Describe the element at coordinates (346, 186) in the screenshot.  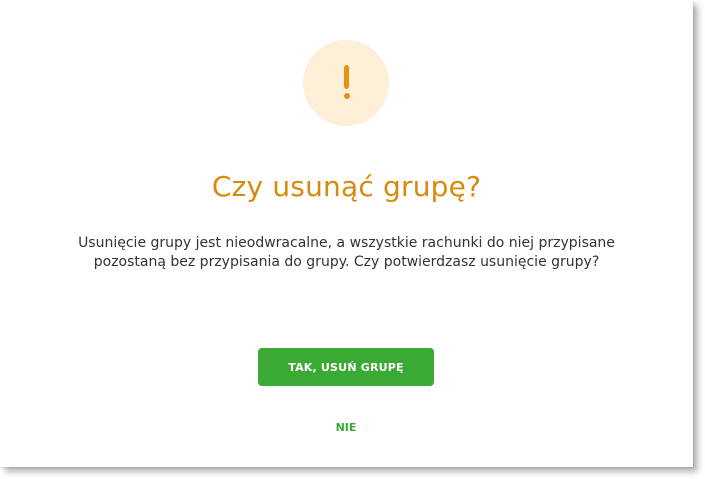
I see `dialog-title: Czy usunąć grupę?` at that location.